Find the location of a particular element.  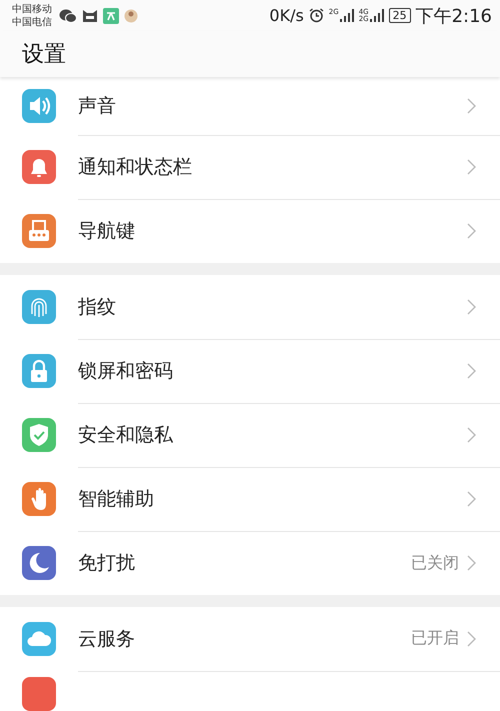

item-label: 智能辅助 is located at coordinates (116, 499).